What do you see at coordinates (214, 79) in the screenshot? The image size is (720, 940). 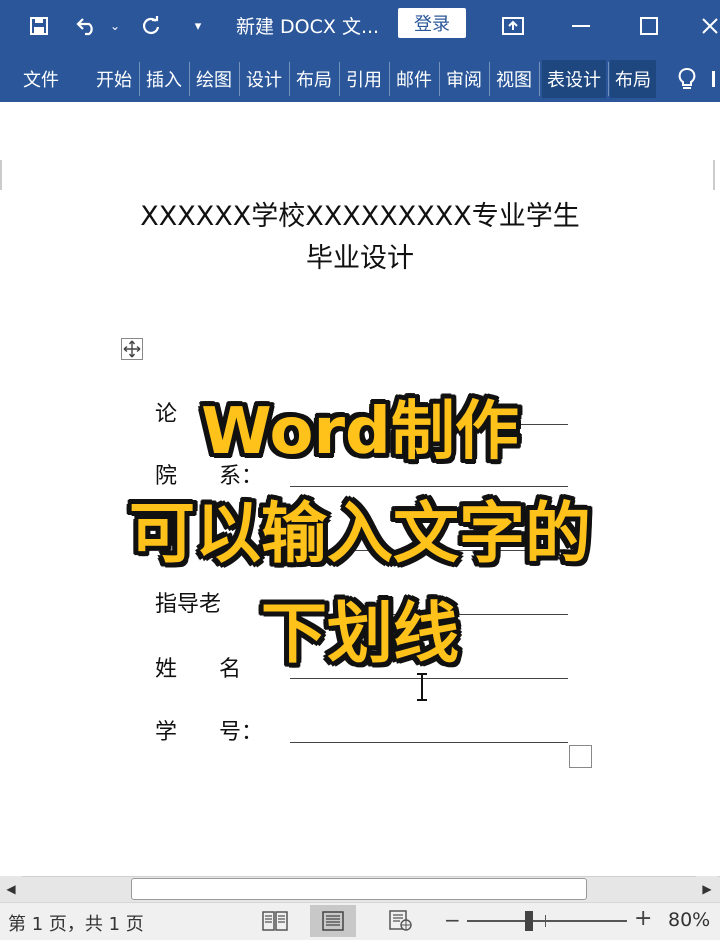 I see `tab-draw: 绘图` at bounding box center [214, 79].